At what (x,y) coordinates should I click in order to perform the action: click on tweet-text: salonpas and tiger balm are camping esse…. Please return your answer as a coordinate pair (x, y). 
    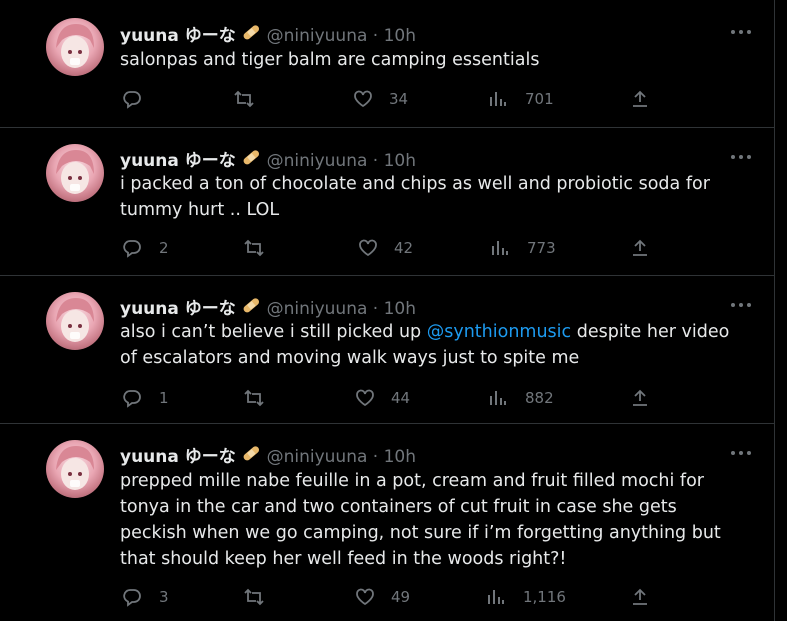
    Looking at the image, I should click on (330, 60).